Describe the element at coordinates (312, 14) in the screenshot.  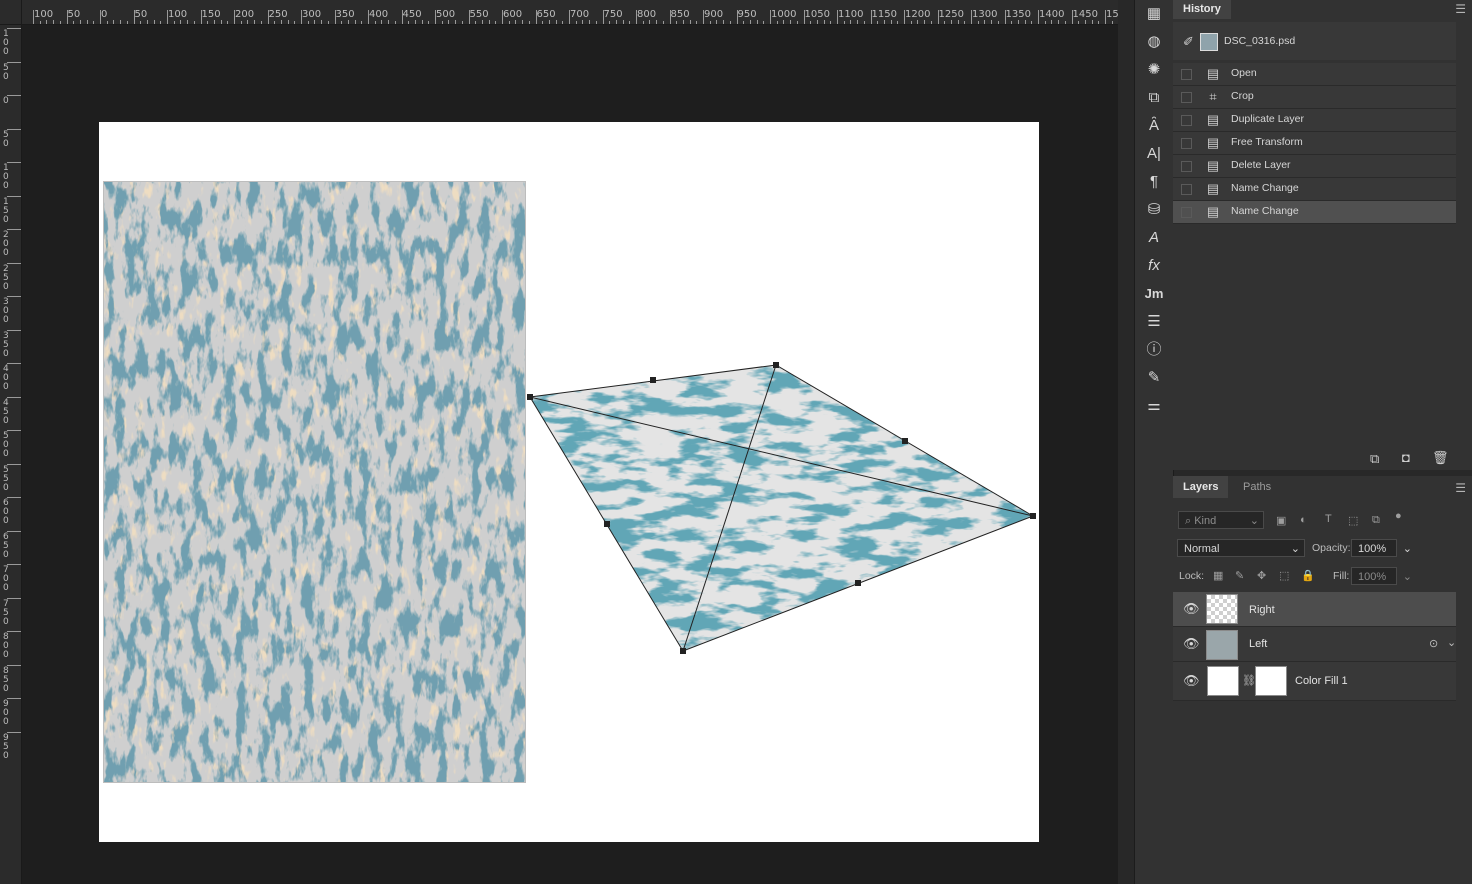
I see `ruler-label: 300` at that location.